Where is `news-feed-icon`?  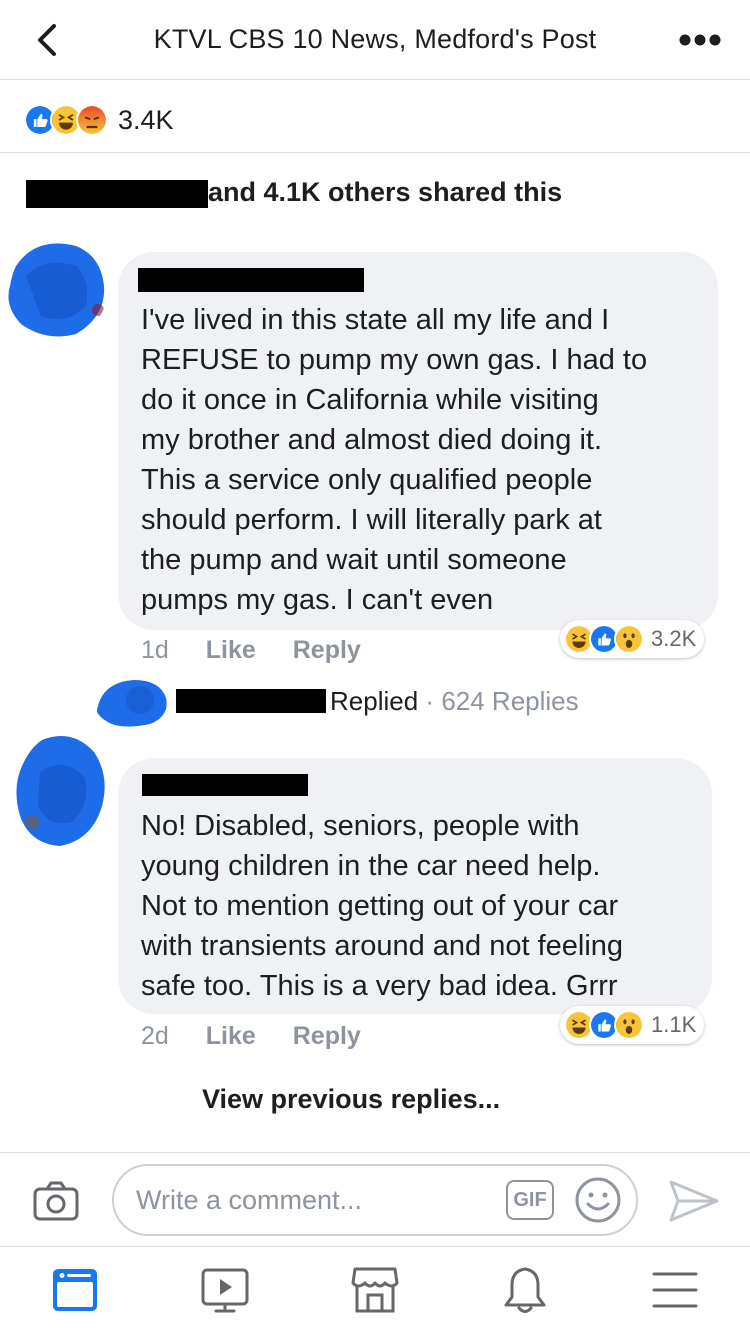
news-feed-icon is located at coordinates (75, 1290).